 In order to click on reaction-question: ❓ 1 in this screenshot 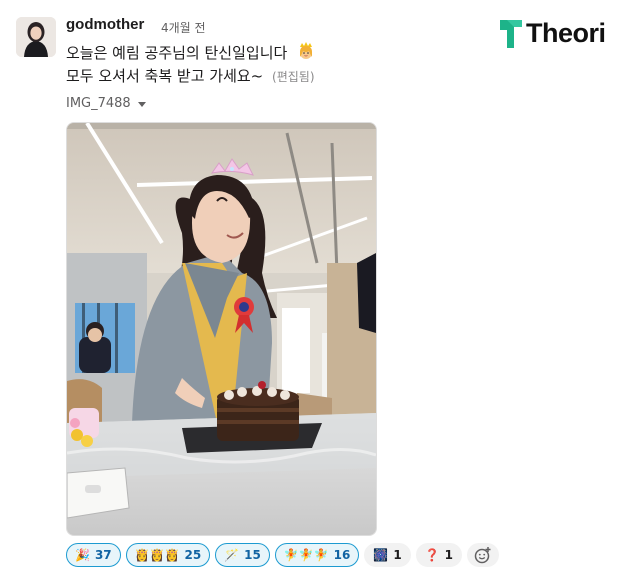, I will do `click(438, 555)`.